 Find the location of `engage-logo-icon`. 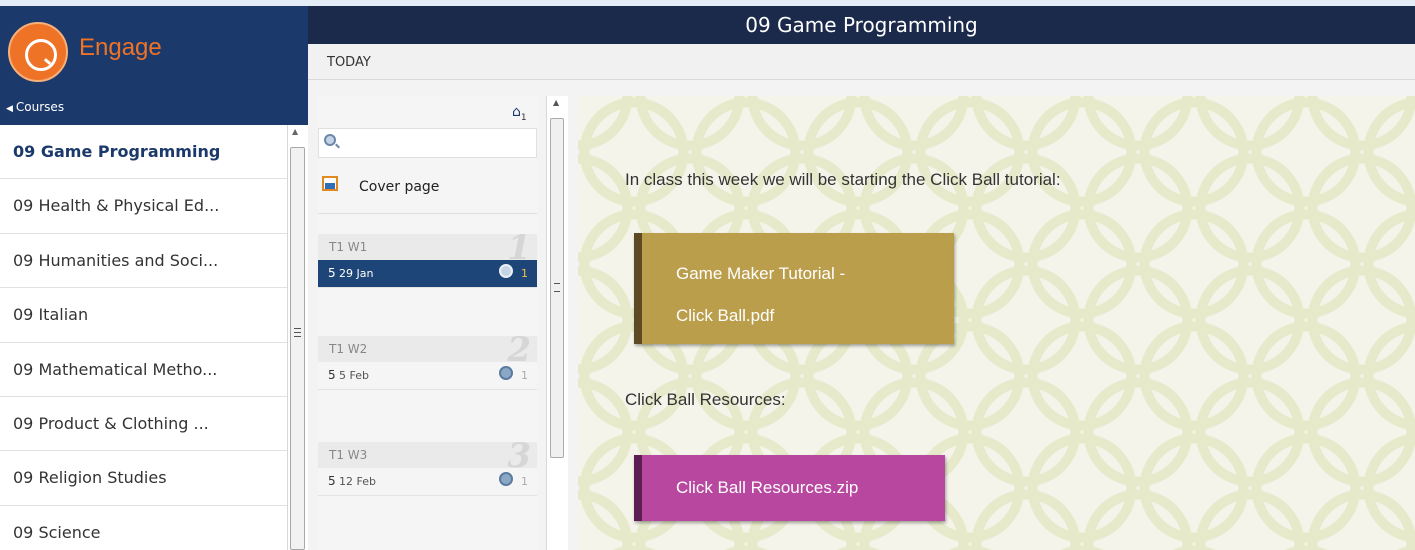

engage-logo-icon is located at coordinates (38, 52).